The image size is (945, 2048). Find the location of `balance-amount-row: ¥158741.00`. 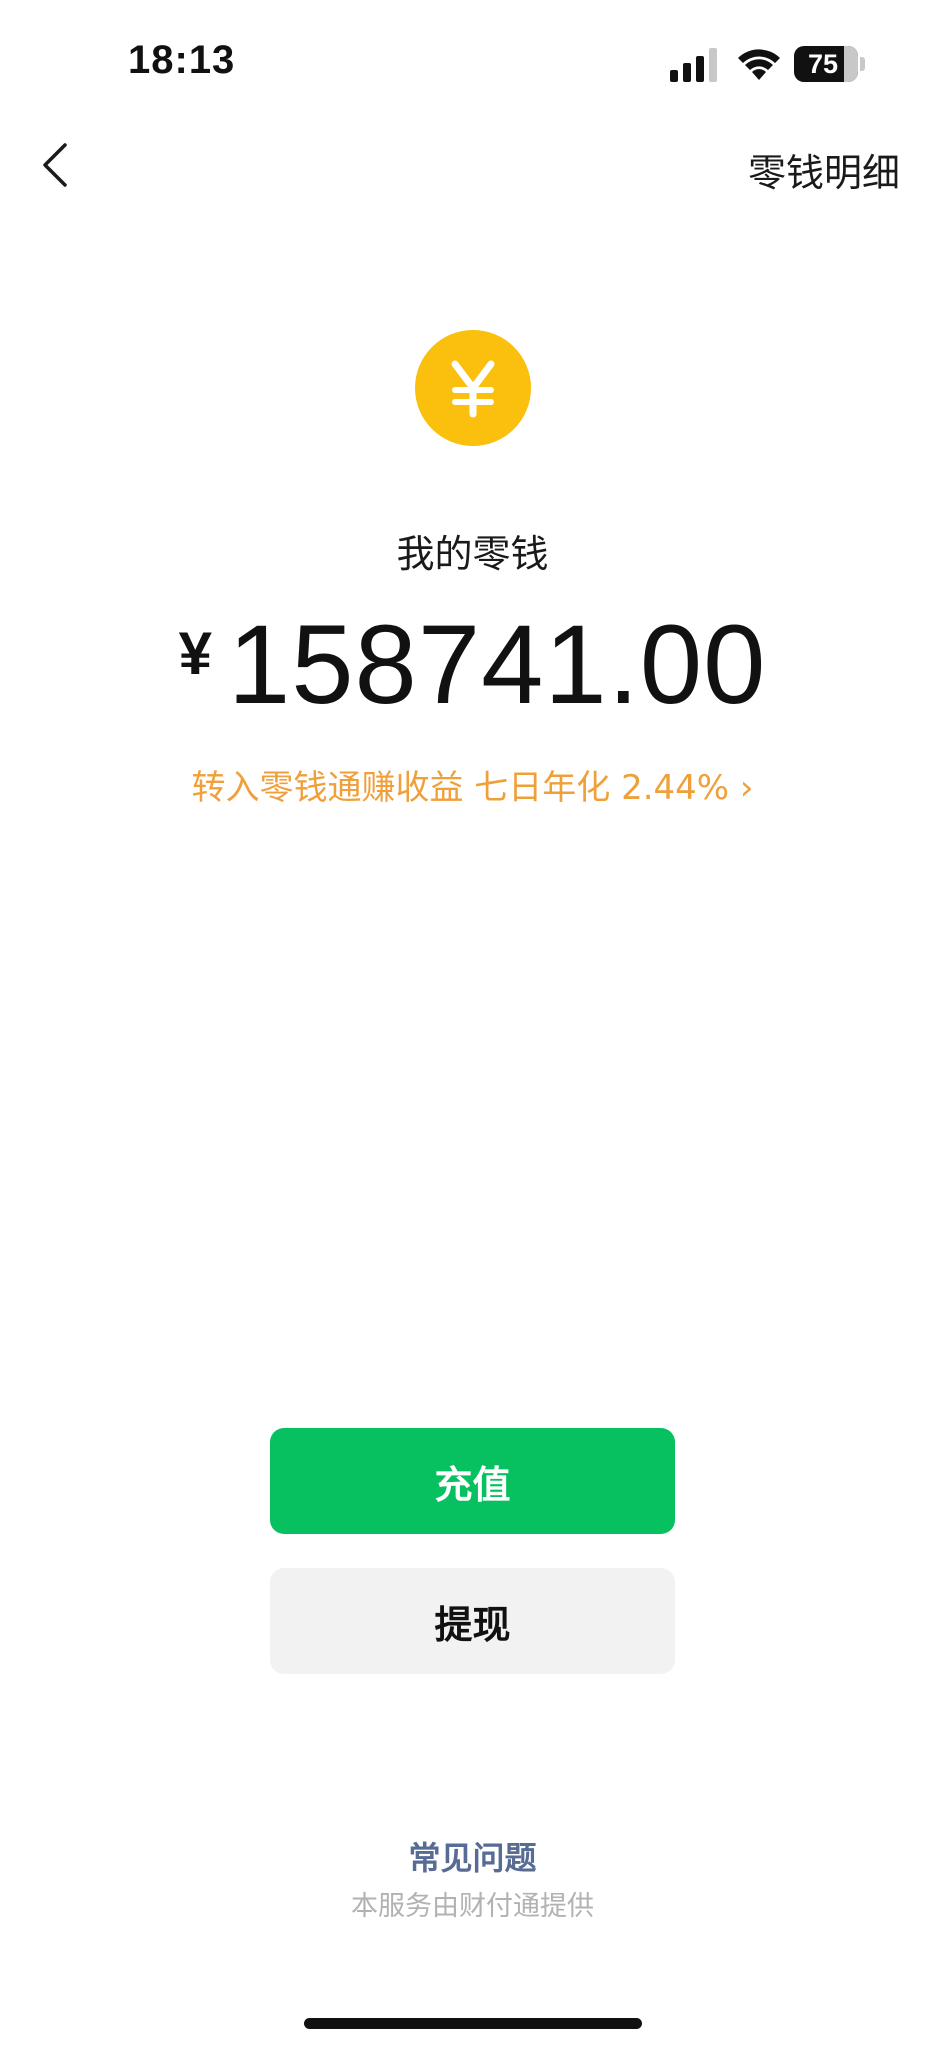

balance-amount-row: ¥158741.00 is located at coordinates (472, 665).